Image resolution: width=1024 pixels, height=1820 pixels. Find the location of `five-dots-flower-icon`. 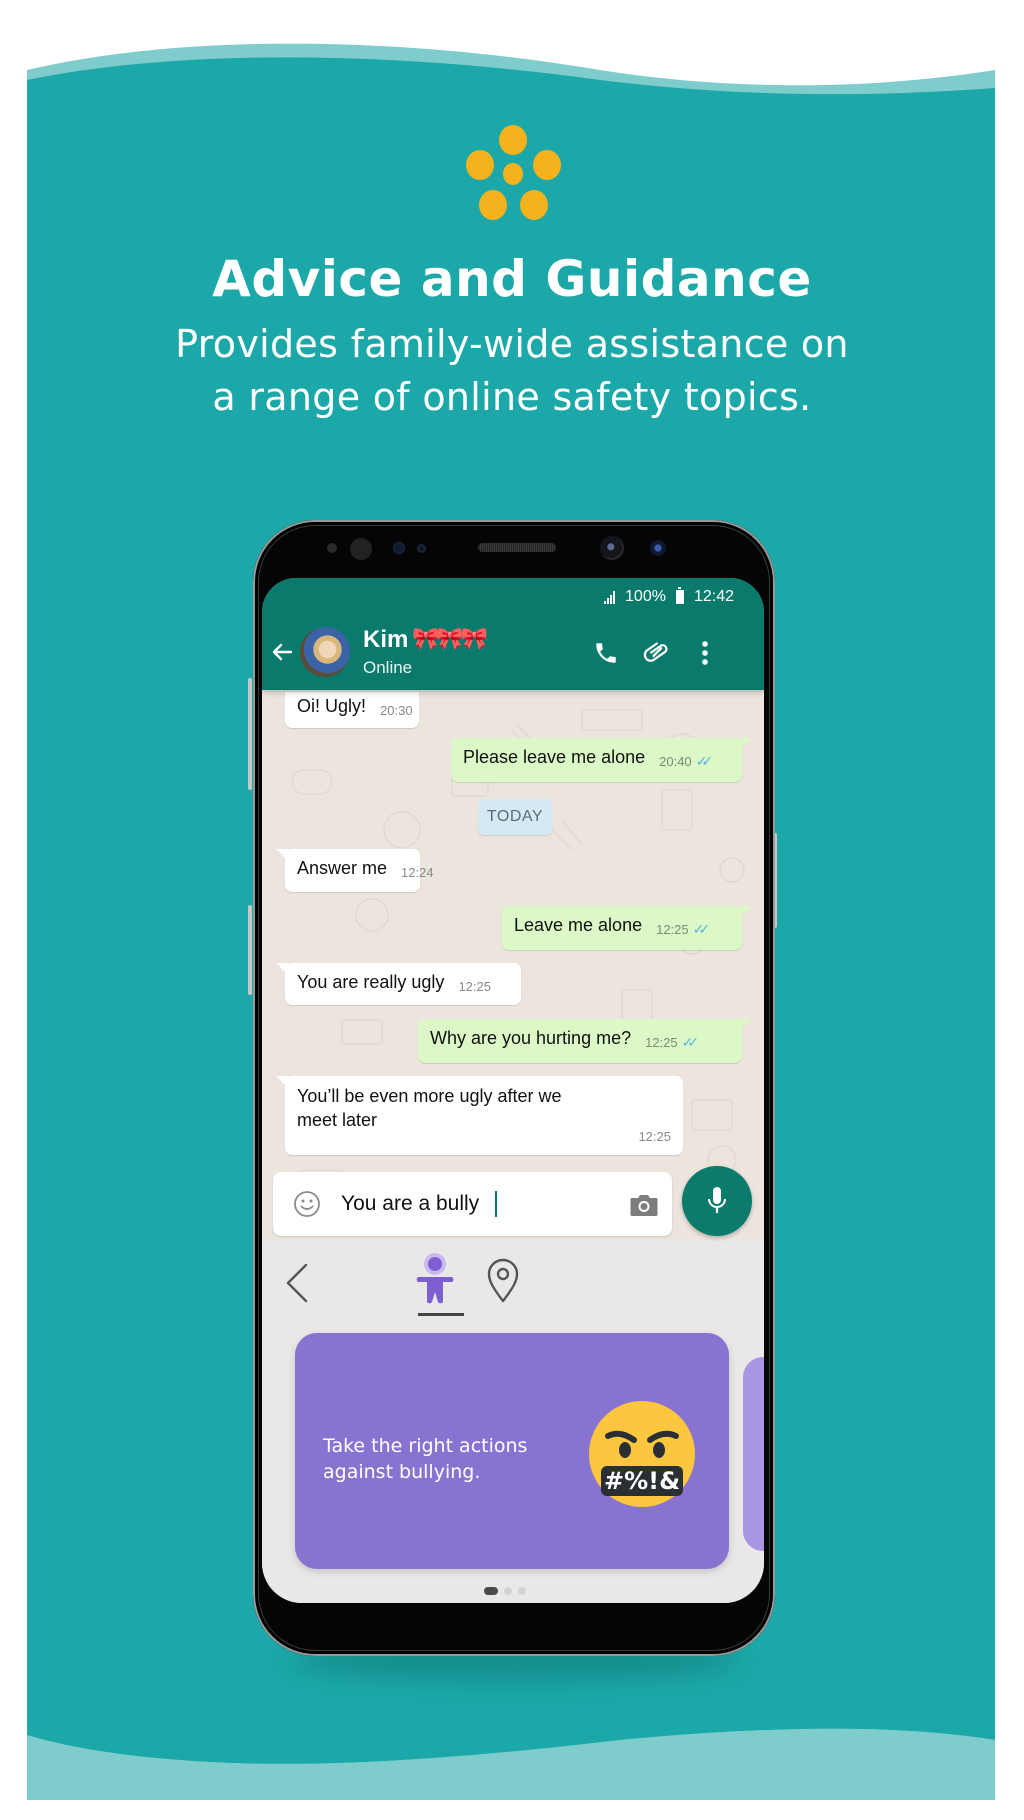

five-dots-flower-icon is located at coordinates (513, 172).